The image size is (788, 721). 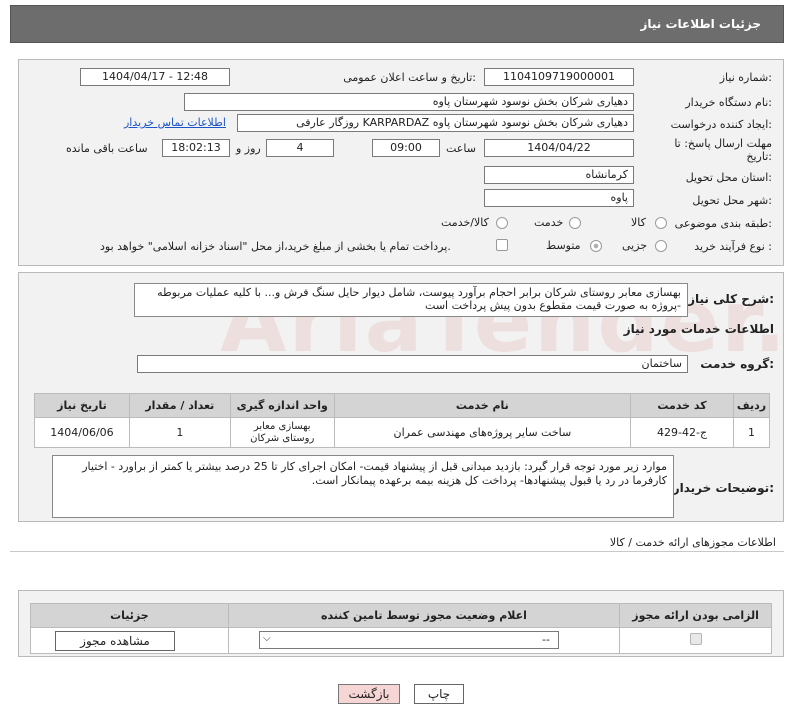 What do you see at coordinates (129, 615) in the screenshot?
I see `col-details: جزئیات` at bounding box center [129, 615].